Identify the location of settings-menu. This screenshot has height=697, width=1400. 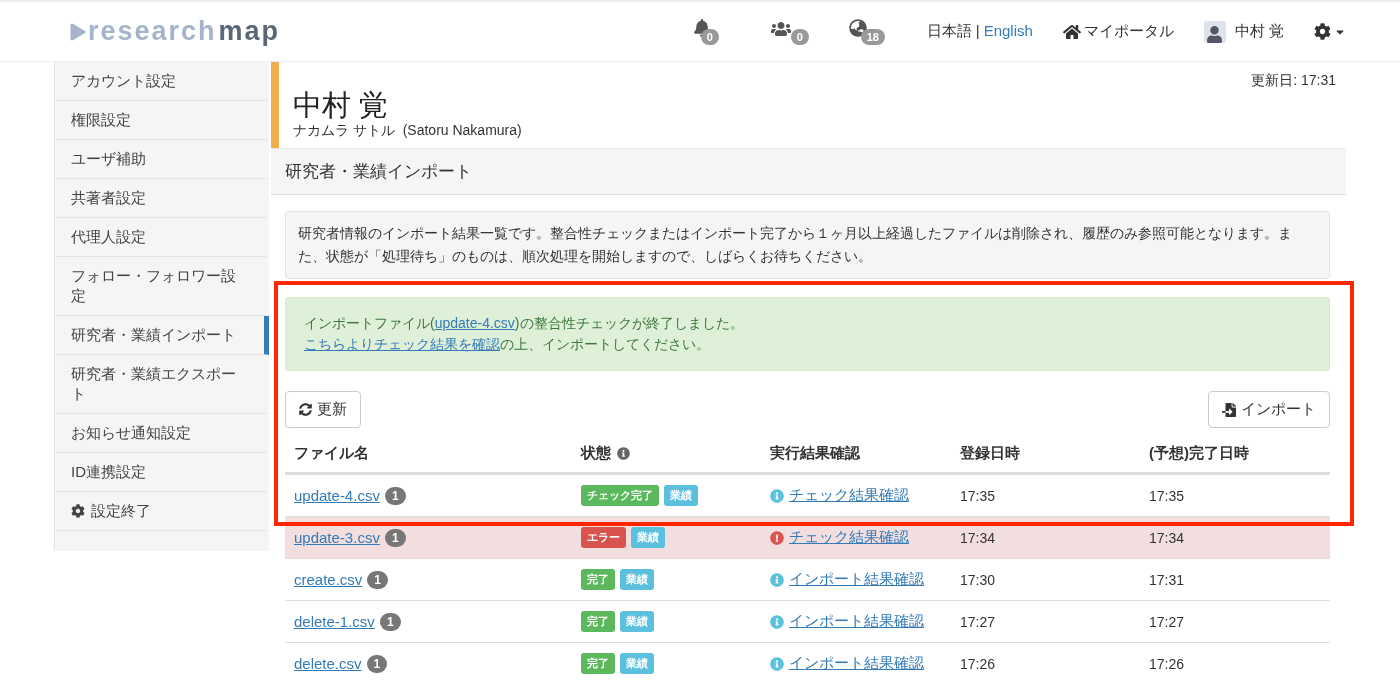
(1330, 31).